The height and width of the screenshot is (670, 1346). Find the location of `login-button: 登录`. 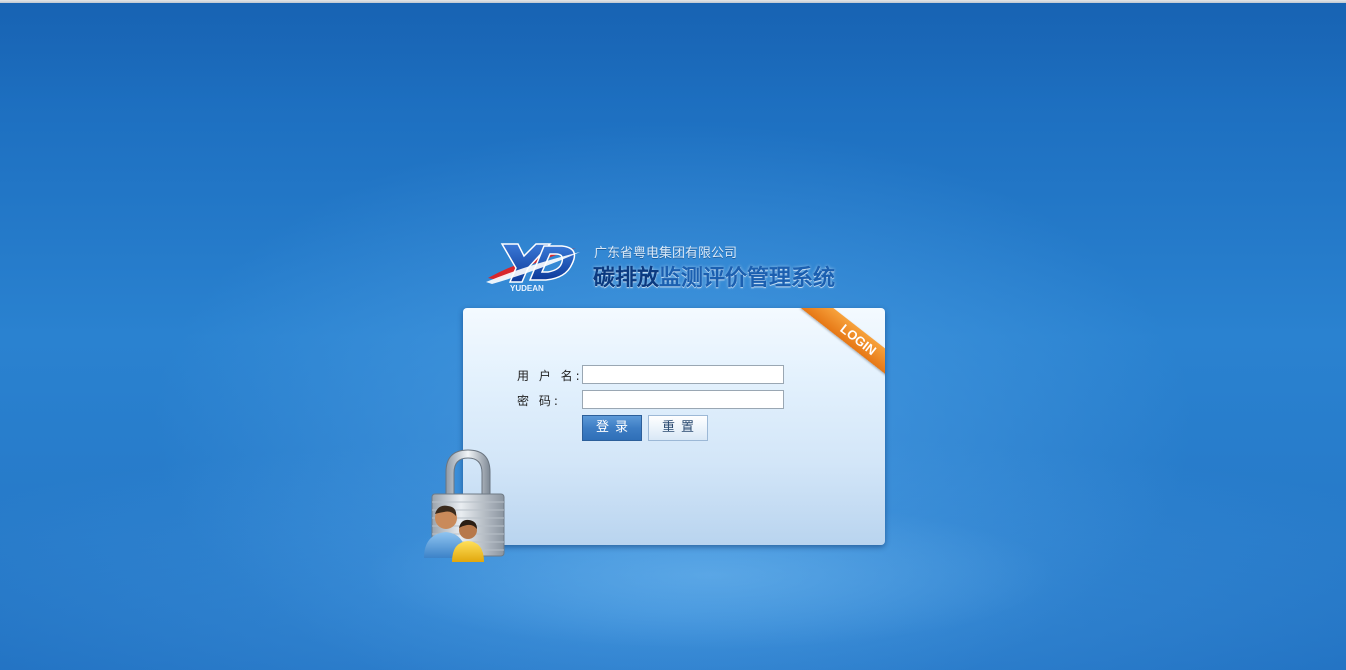

login-button: 登录 is located at coordinates (612, 428).